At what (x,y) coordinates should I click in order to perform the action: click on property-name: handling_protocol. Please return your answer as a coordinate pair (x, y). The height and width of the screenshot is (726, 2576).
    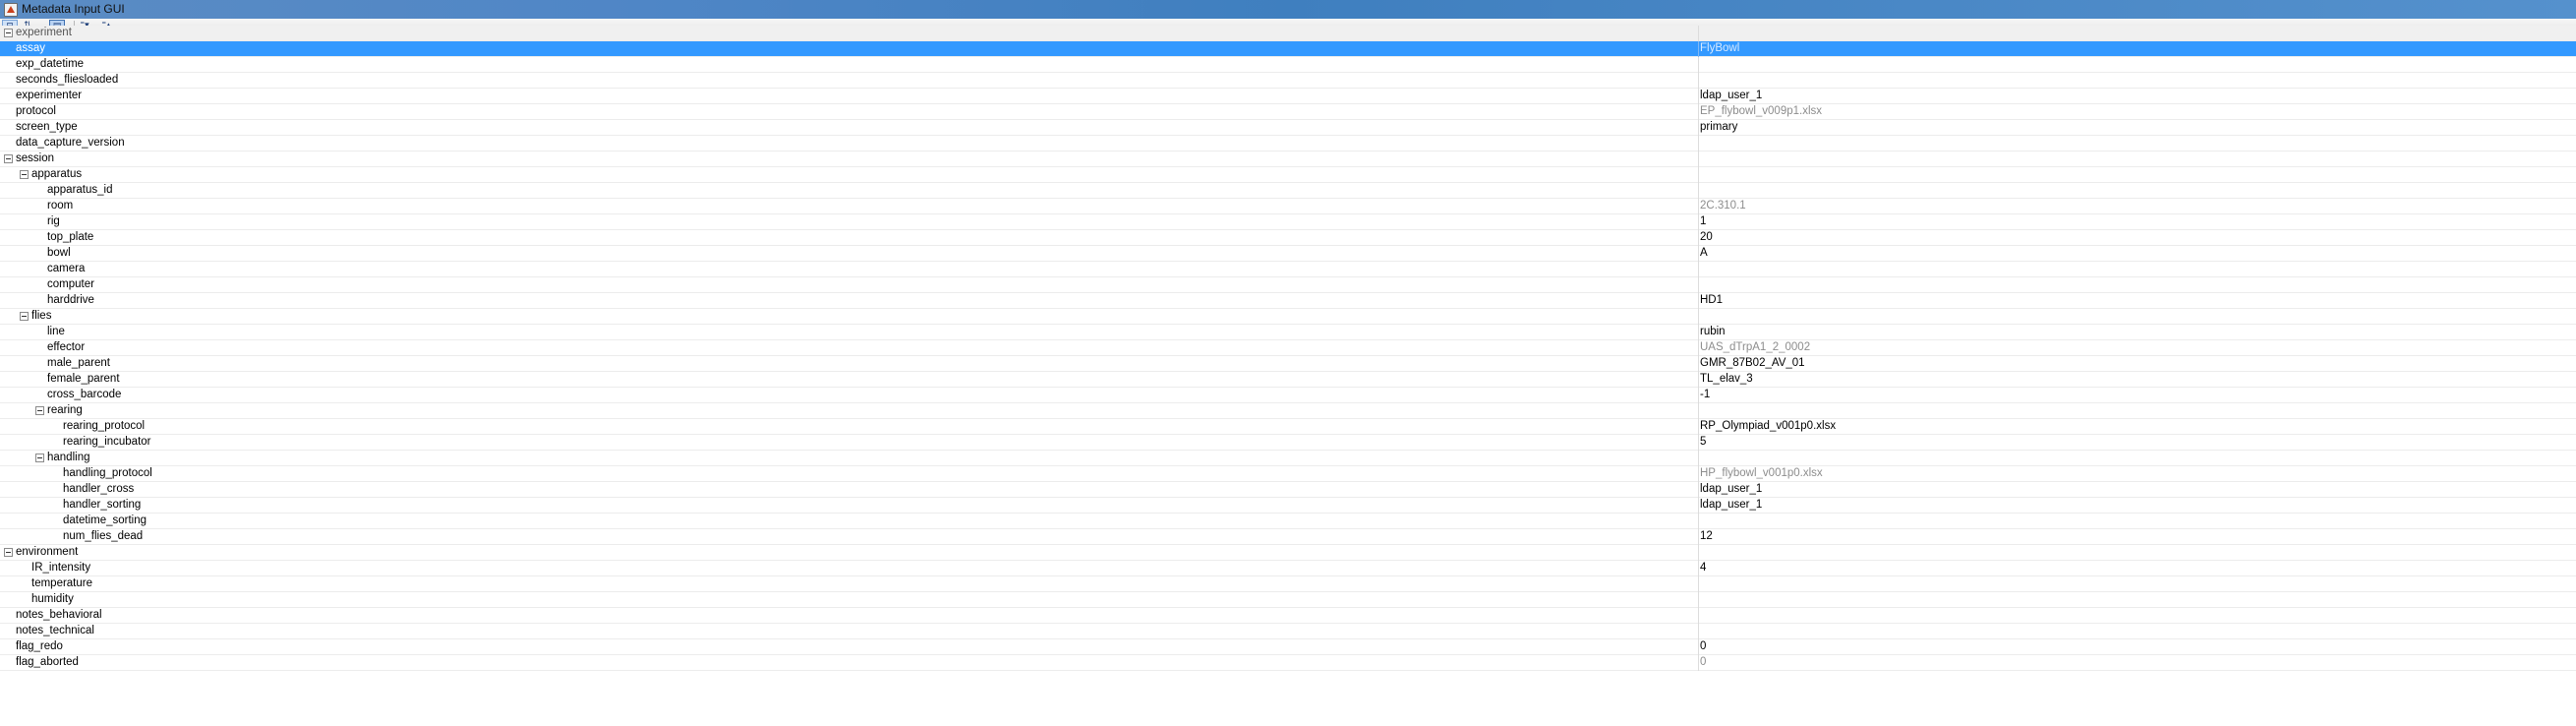
    Looking at the image, I should click on (107, 473).